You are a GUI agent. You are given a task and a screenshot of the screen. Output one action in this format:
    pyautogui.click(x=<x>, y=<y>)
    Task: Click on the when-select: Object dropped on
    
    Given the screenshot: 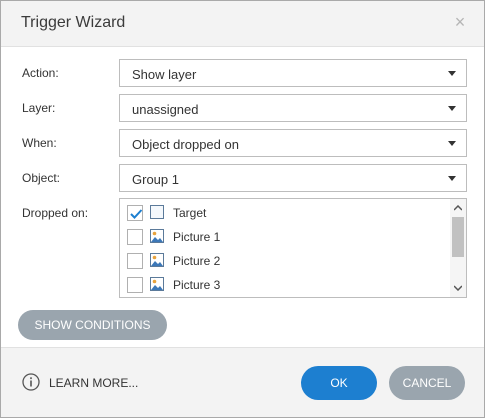 What is the action you would take?
    pyautogui.click(x=293, y=143)
    